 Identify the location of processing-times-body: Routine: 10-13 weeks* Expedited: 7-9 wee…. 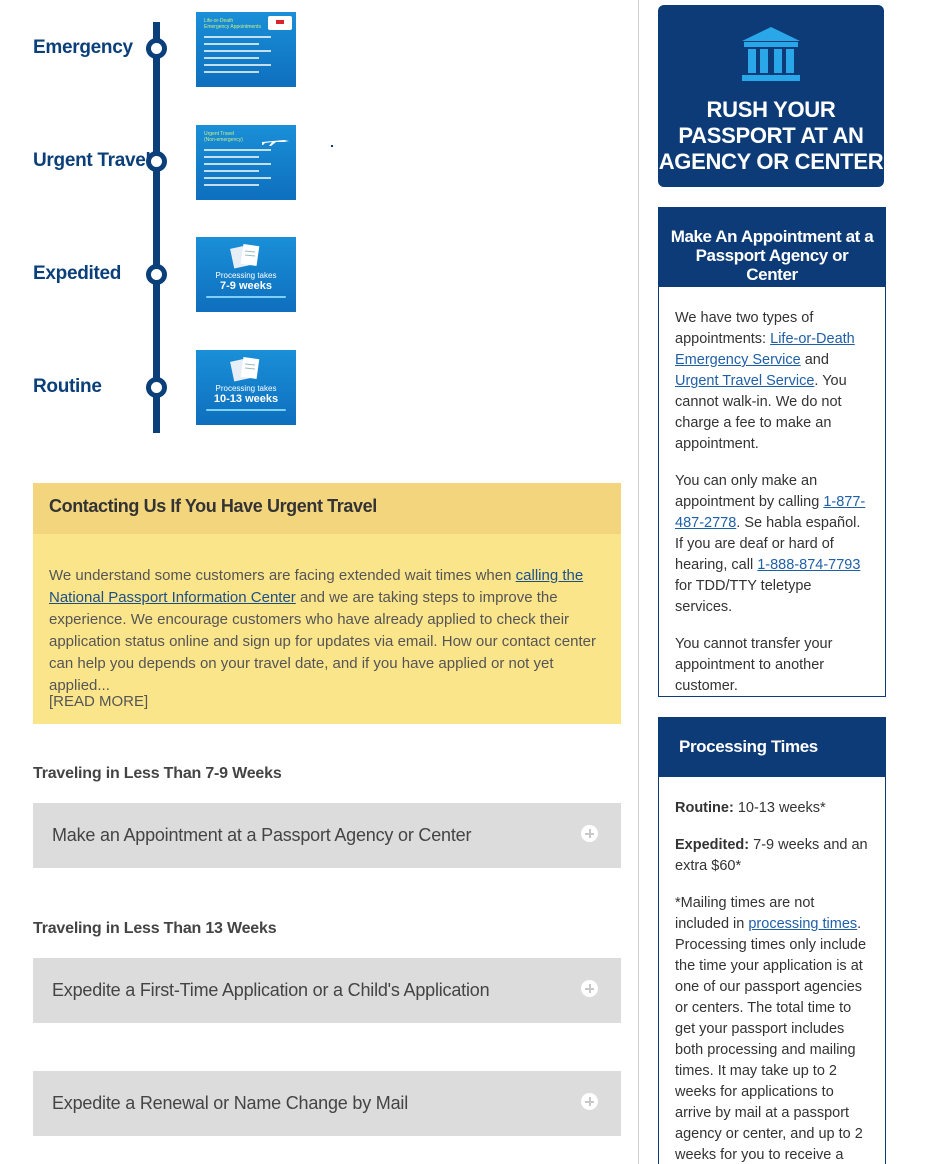
(772, 970).